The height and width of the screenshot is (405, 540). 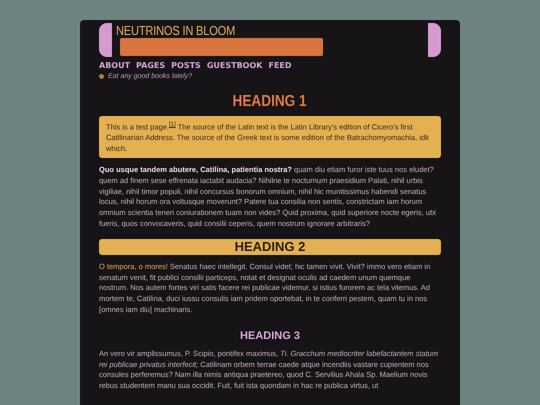 I want to click on nav-link: PAGES, so click(x=151, y=65).